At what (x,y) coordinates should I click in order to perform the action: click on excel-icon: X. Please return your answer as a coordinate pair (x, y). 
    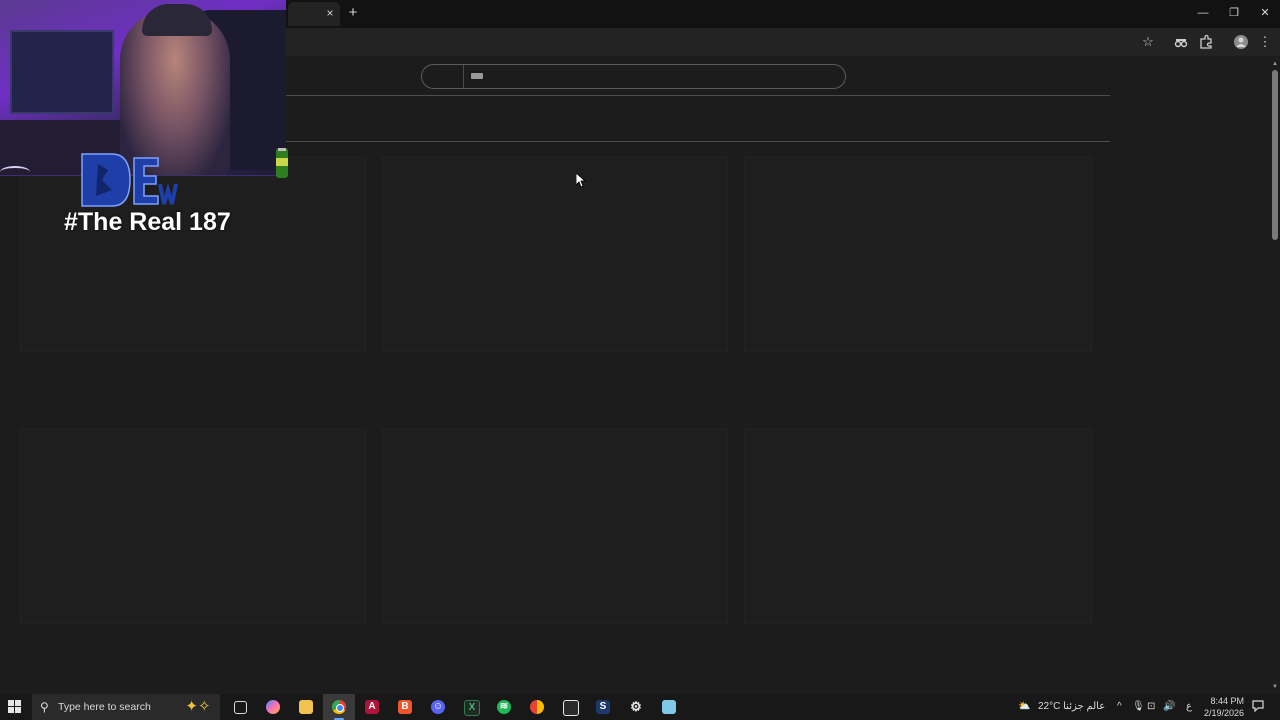
    Looking at the image, I should click on (471, 707).